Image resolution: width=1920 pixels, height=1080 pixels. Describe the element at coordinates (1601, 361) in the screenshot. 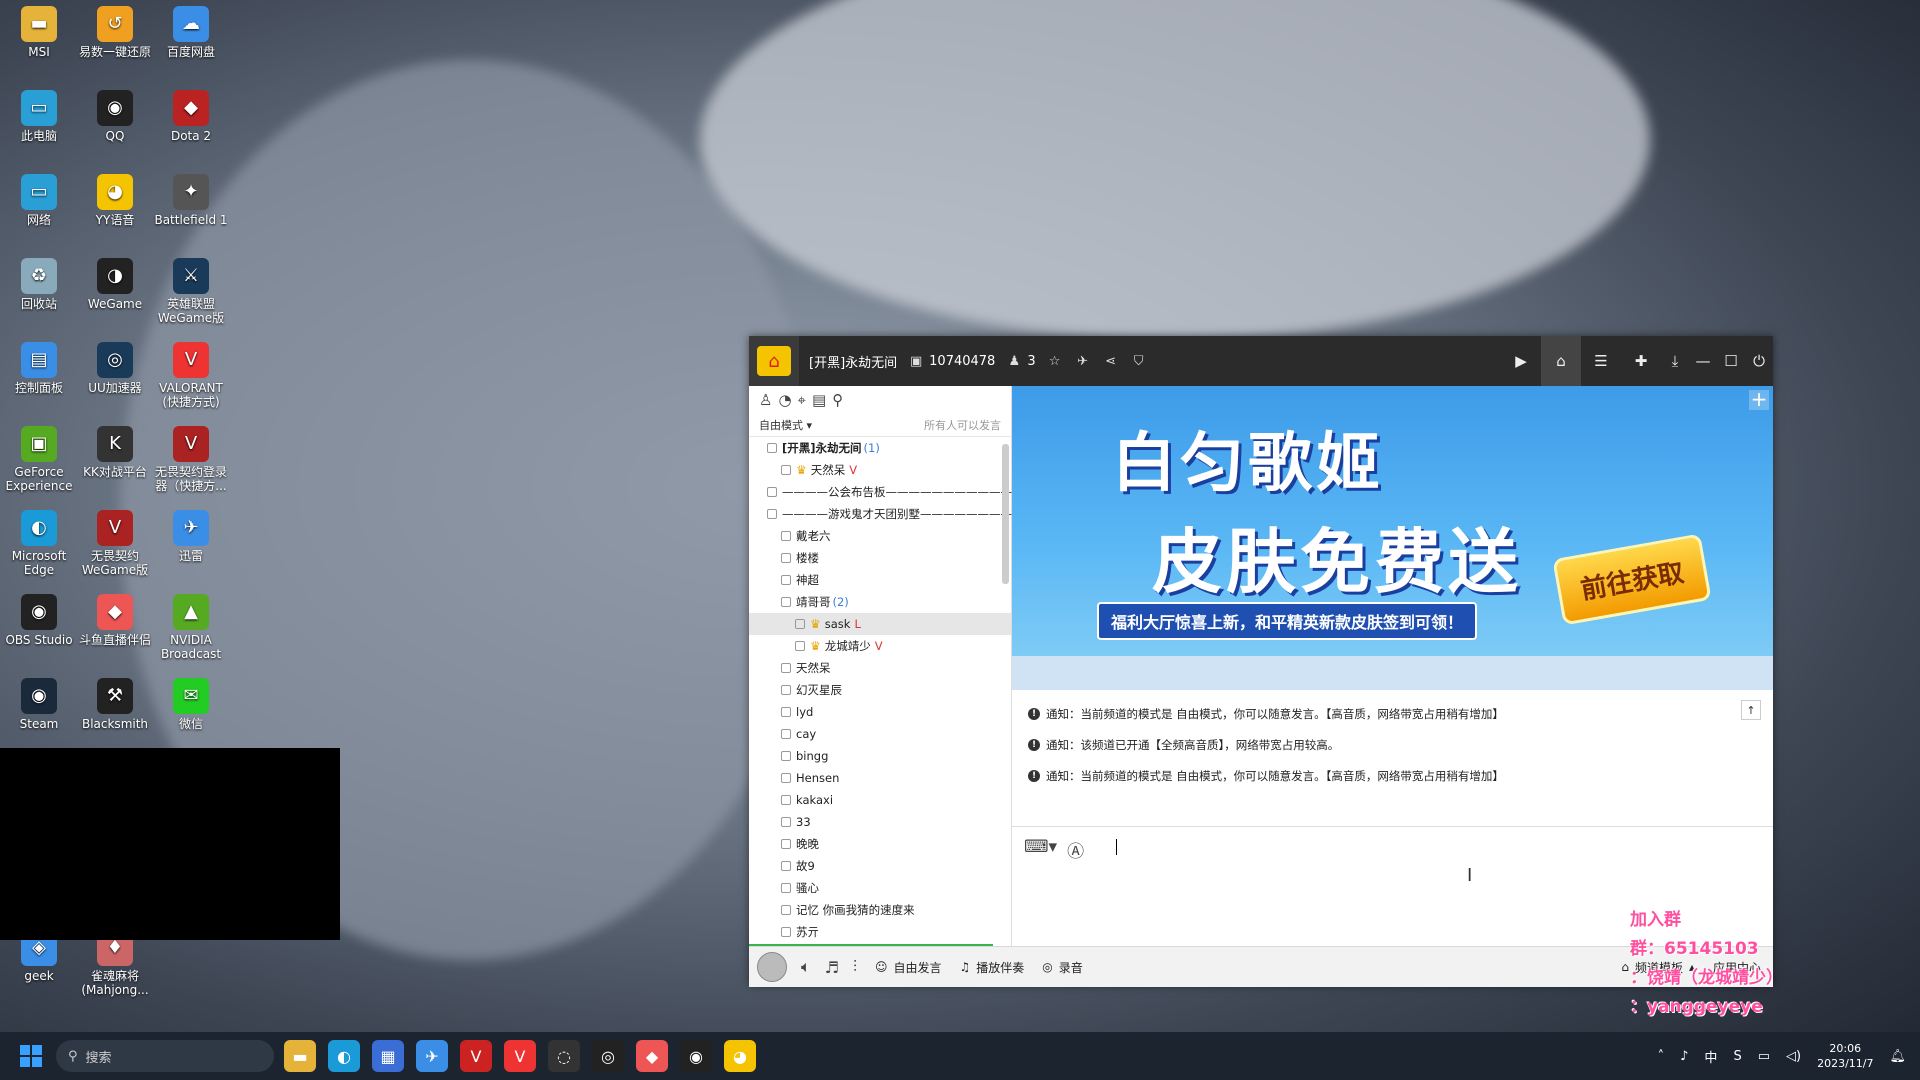

I see `list-icon: ☰` at that location.